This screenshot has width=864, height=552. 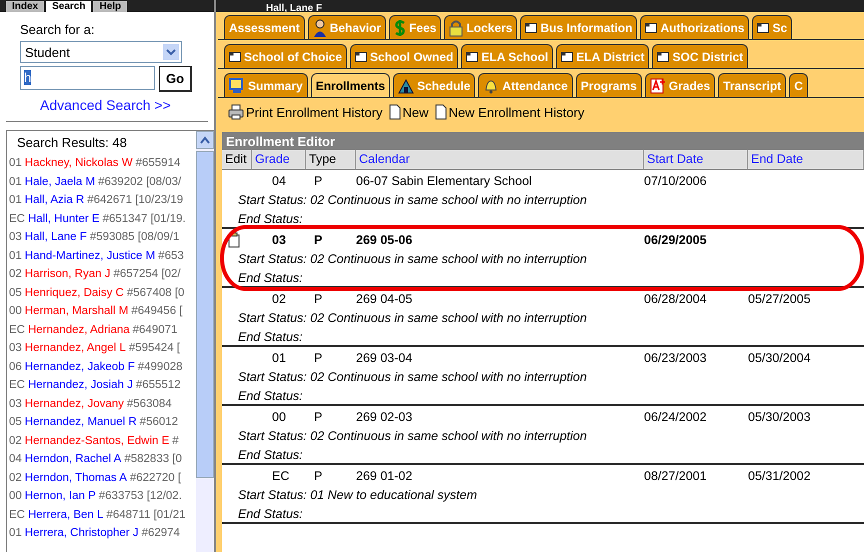 What do you see at coordinates (279, 159) in the screenshot?
I see `column-header: Grade` at bounding box center [279, 159].